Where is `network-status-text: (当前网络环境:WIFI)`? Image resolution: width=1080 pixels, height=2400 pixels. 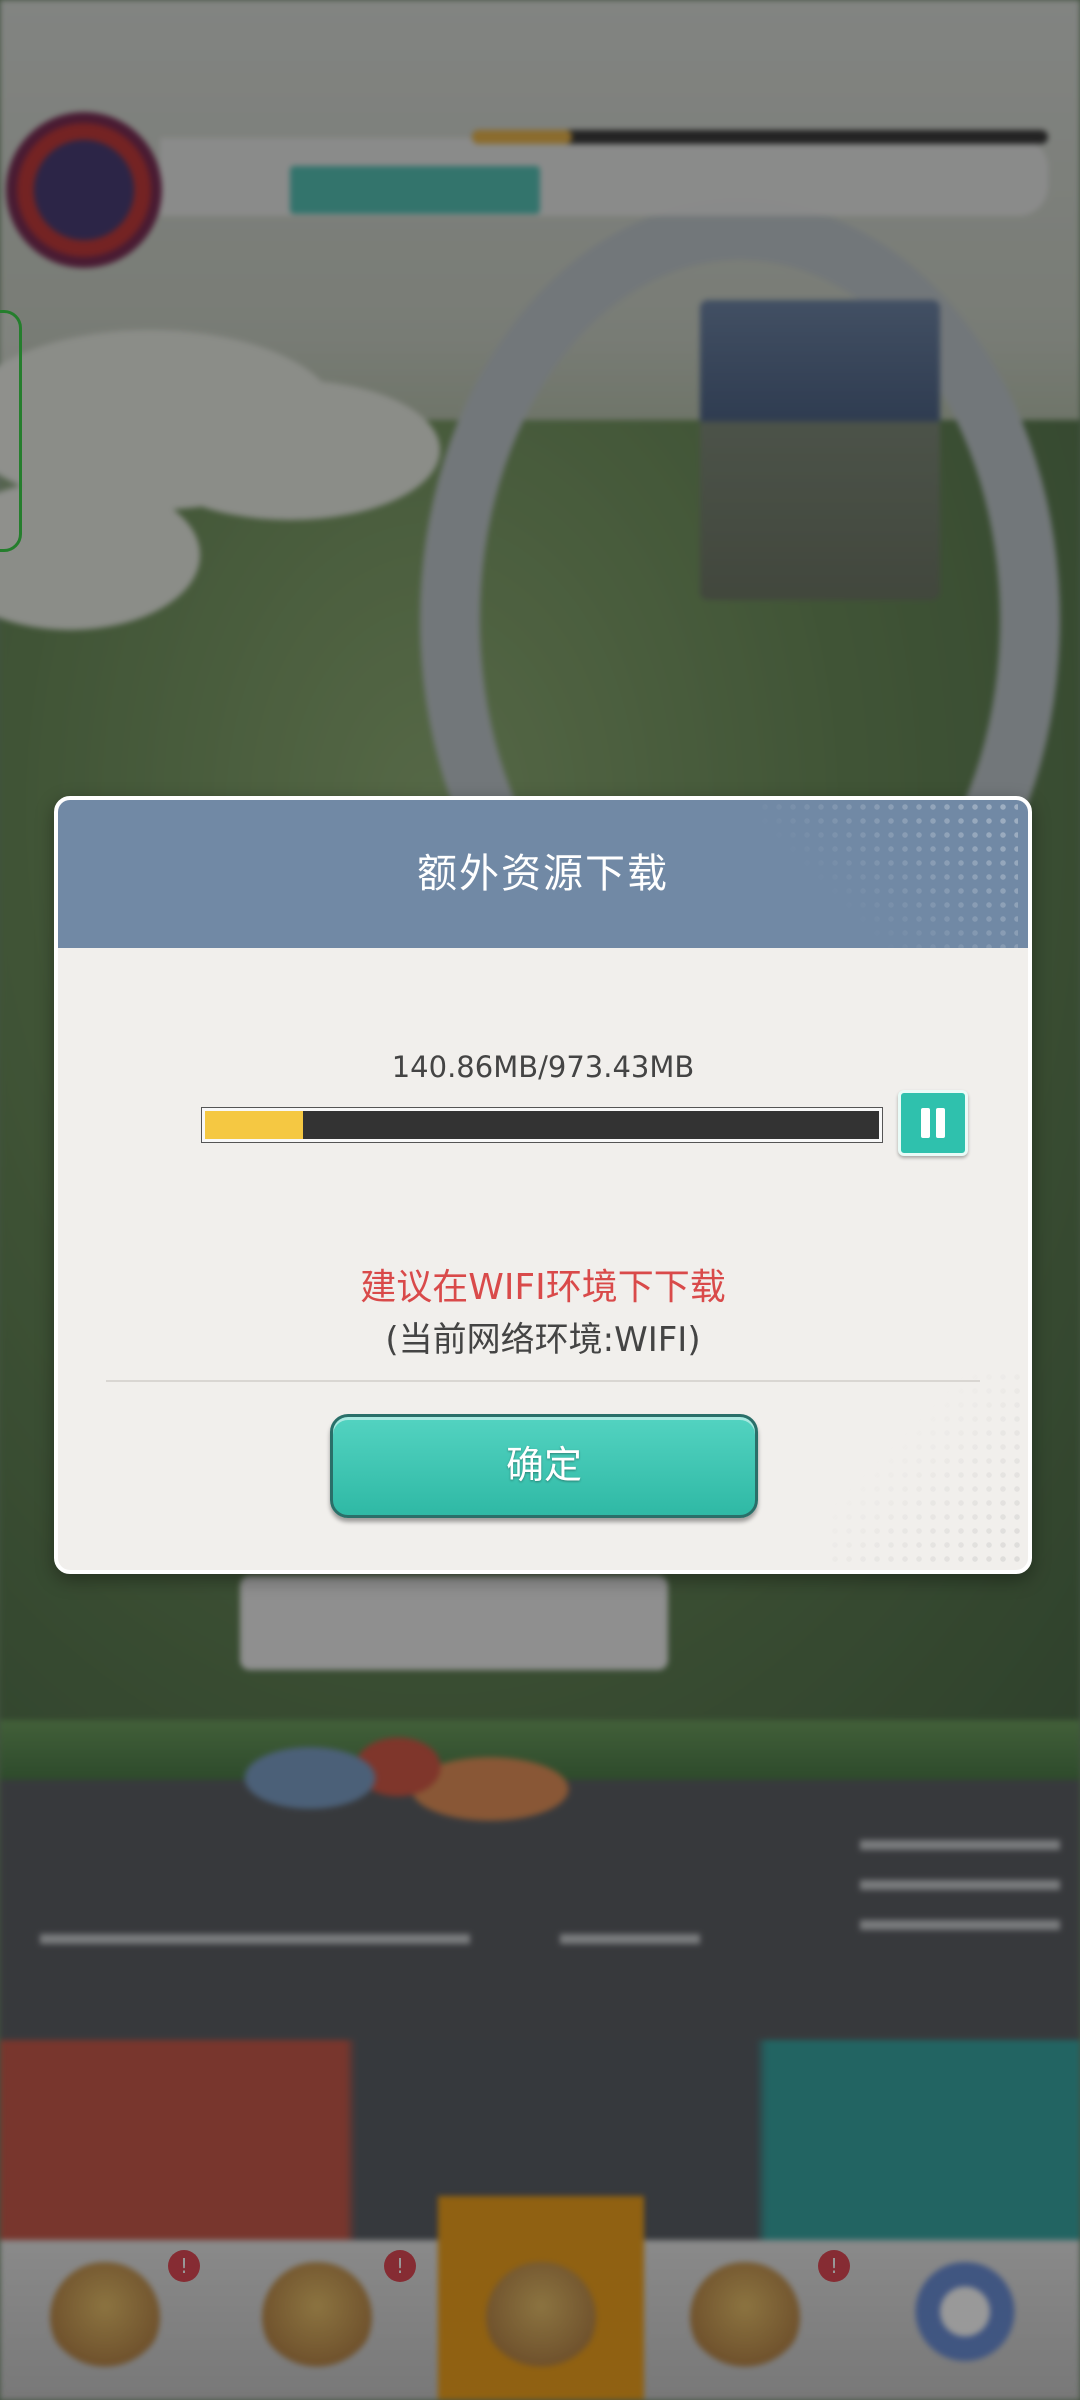 network-status-text: (当前网络环境:WIFI) is located at coordinates (543, 1340).